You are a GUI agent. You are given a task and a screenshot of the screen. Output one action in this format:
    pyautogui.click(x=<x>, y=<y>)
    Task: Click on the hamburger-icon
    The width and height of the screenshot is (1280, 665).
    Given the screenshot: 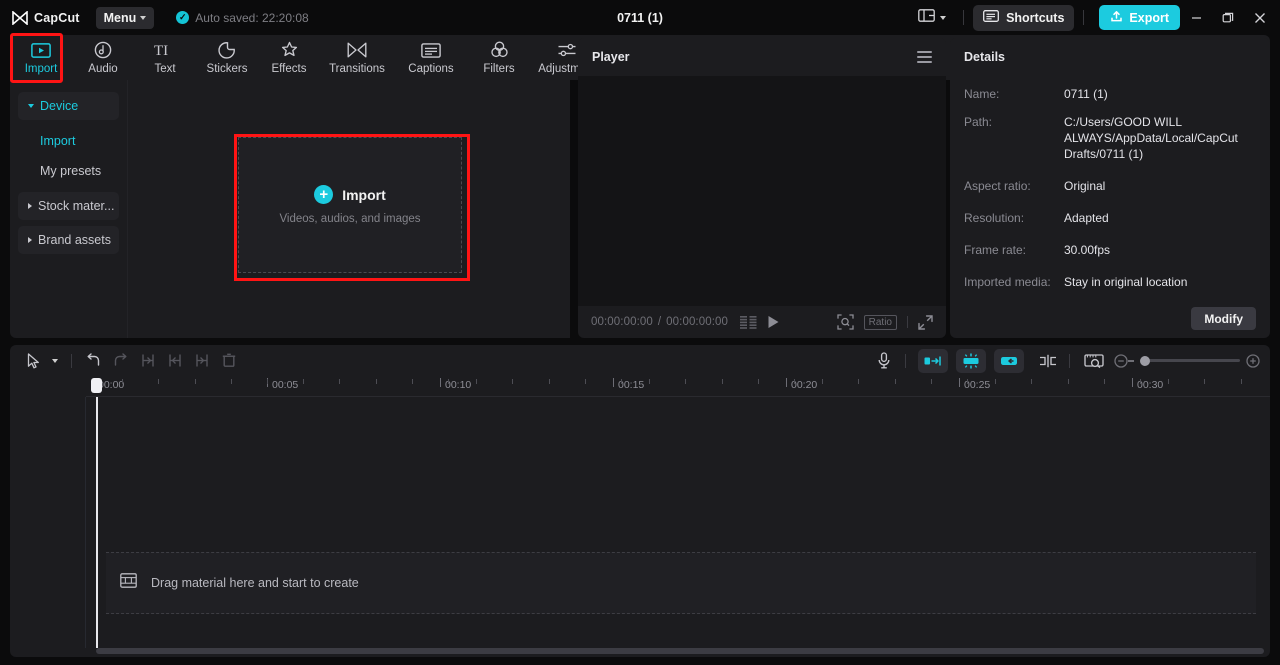 What is the action you would take?
    pyautogui.click(x=924, y=57)
    